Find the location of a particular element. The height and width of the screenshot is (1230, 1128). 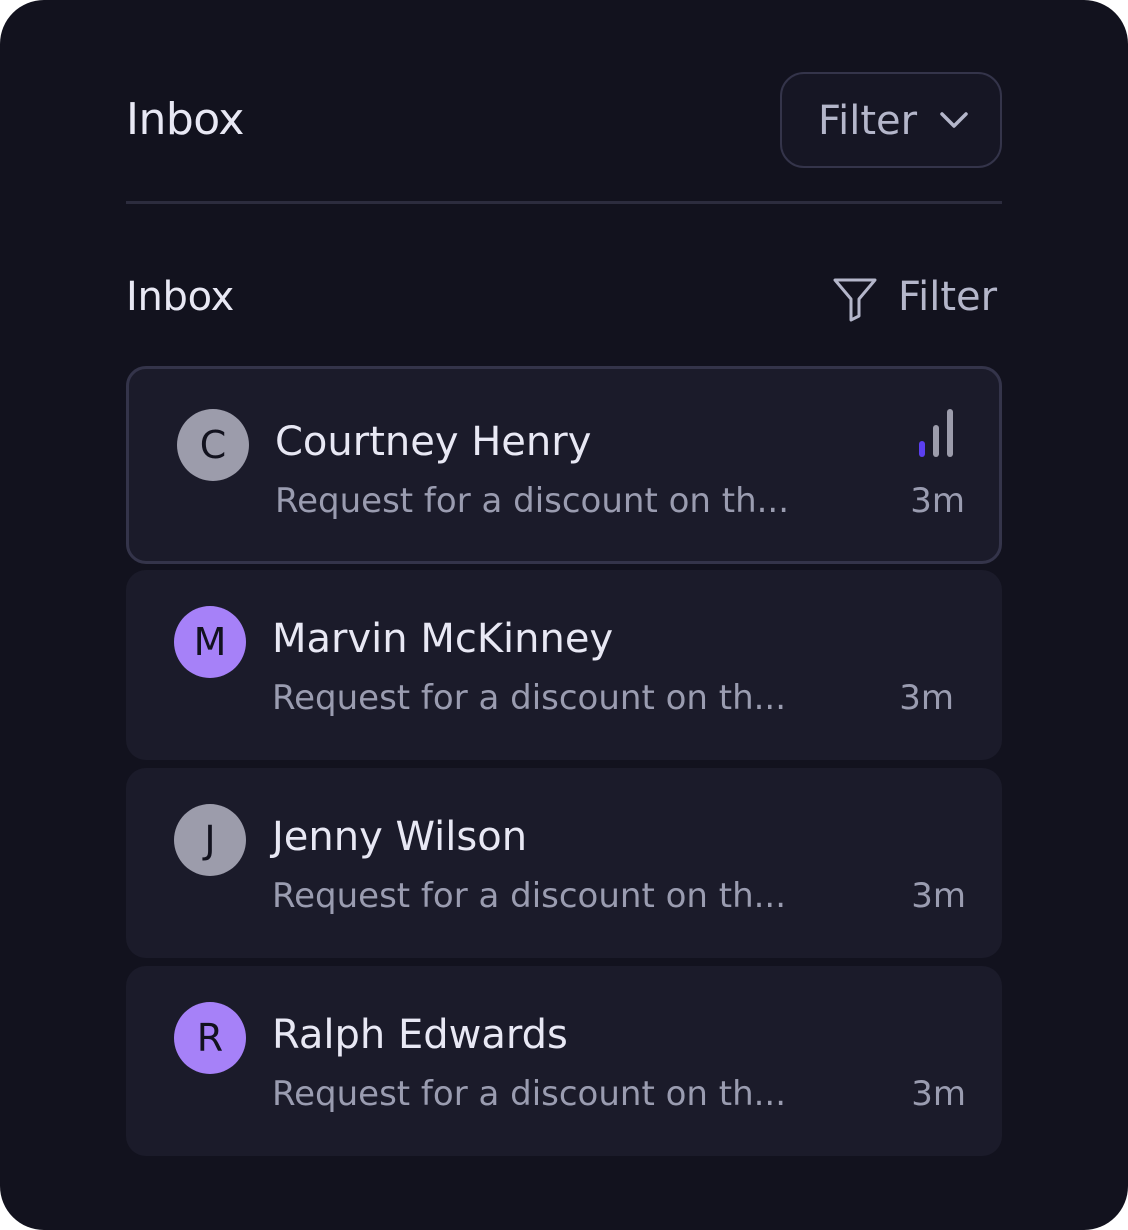

inbox-header: Inbox Filter is located at coordinates (564, 120).